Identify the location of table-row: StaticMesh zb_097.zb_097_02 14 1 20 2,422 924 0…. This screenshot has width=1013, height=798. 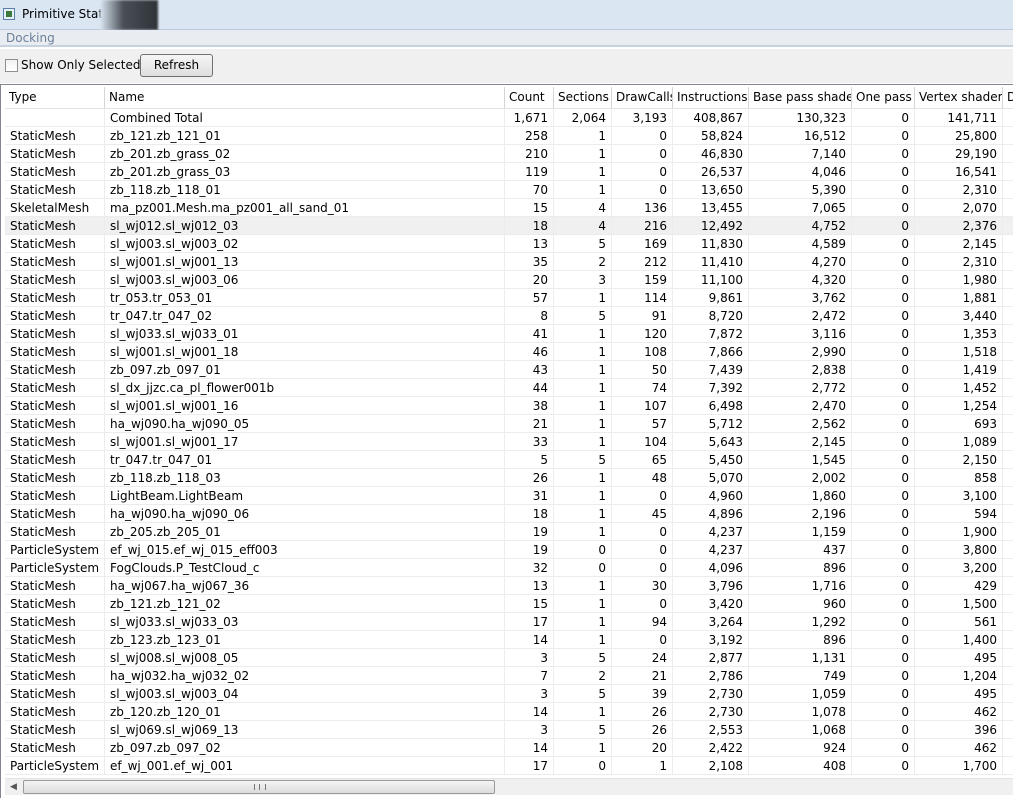
(509, 748).